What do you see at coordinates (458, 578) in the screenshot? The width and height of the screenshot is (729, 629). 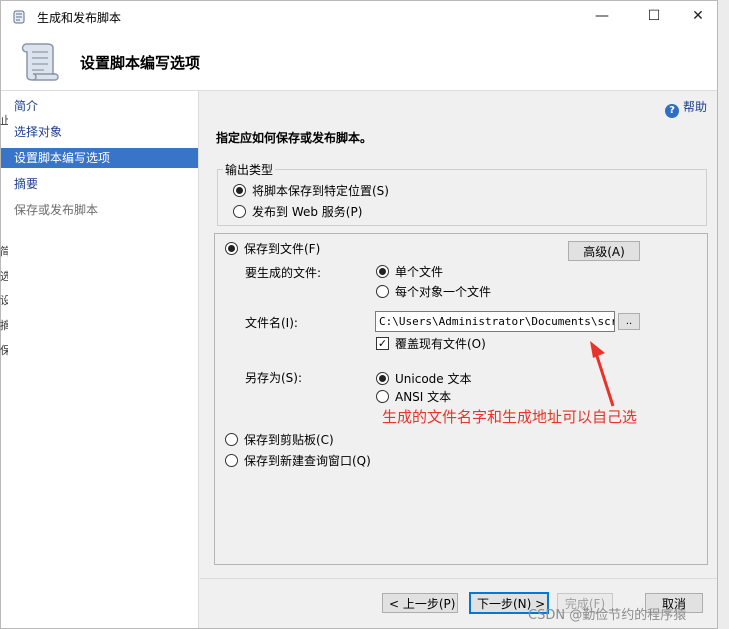 I see `footer-divider` at bounding box center [458, 578].